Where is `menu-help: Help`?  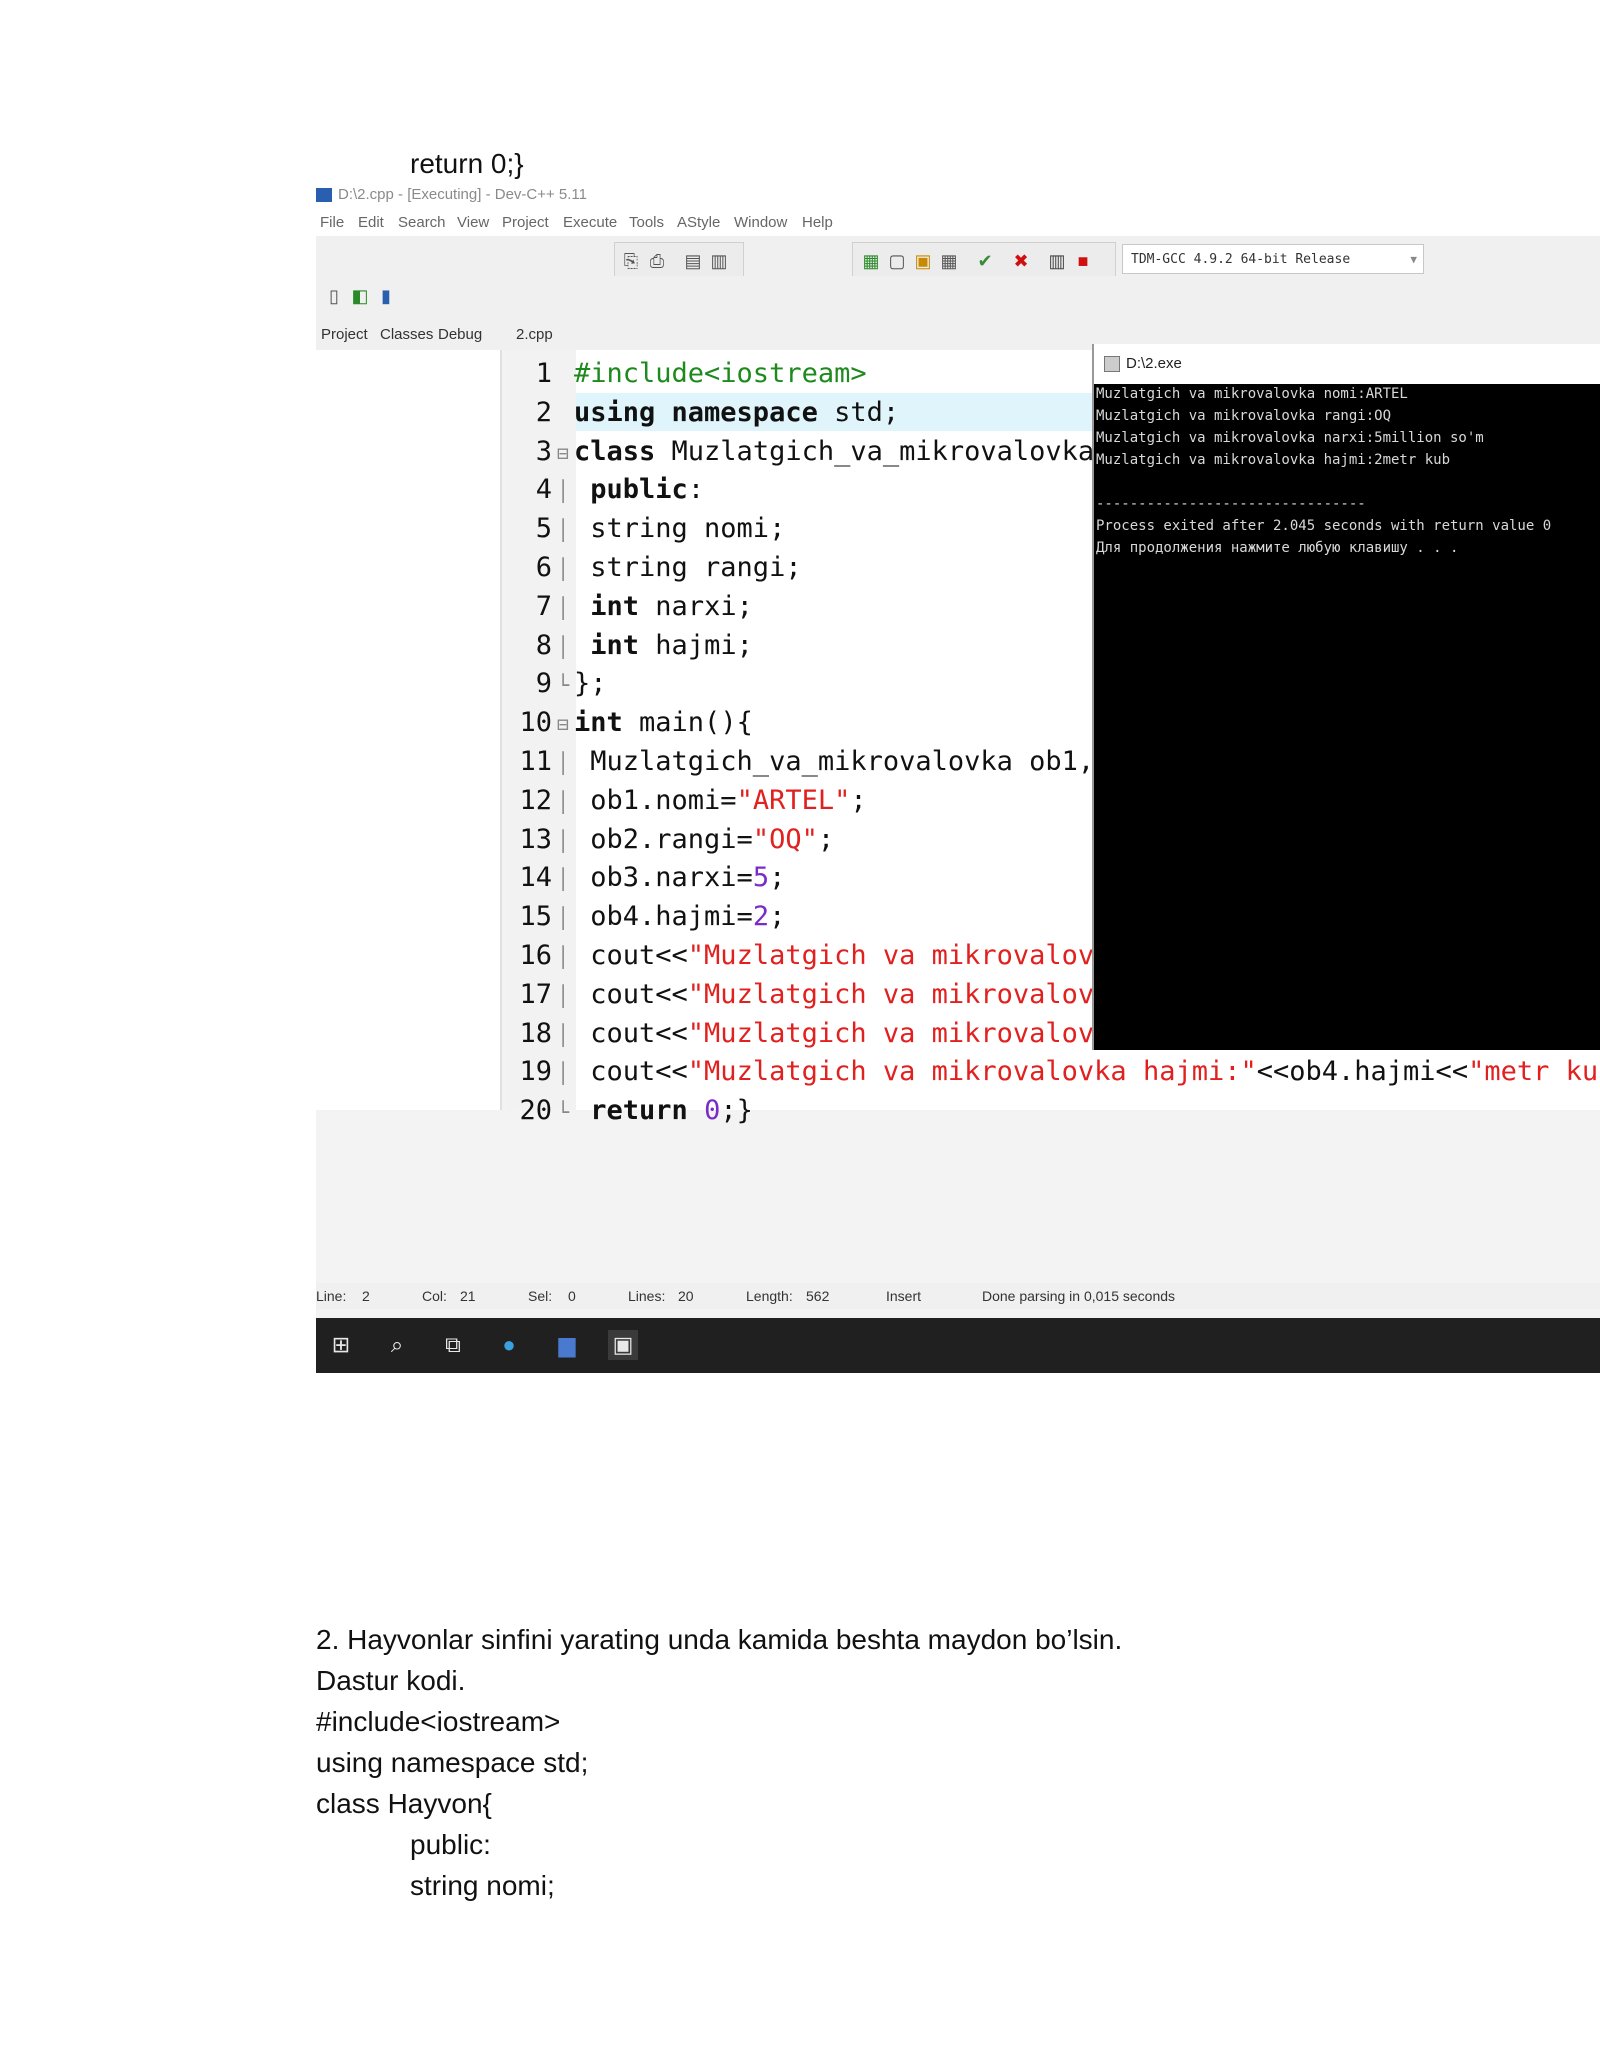
menu-help: Help is located at coordinates (817, 222).